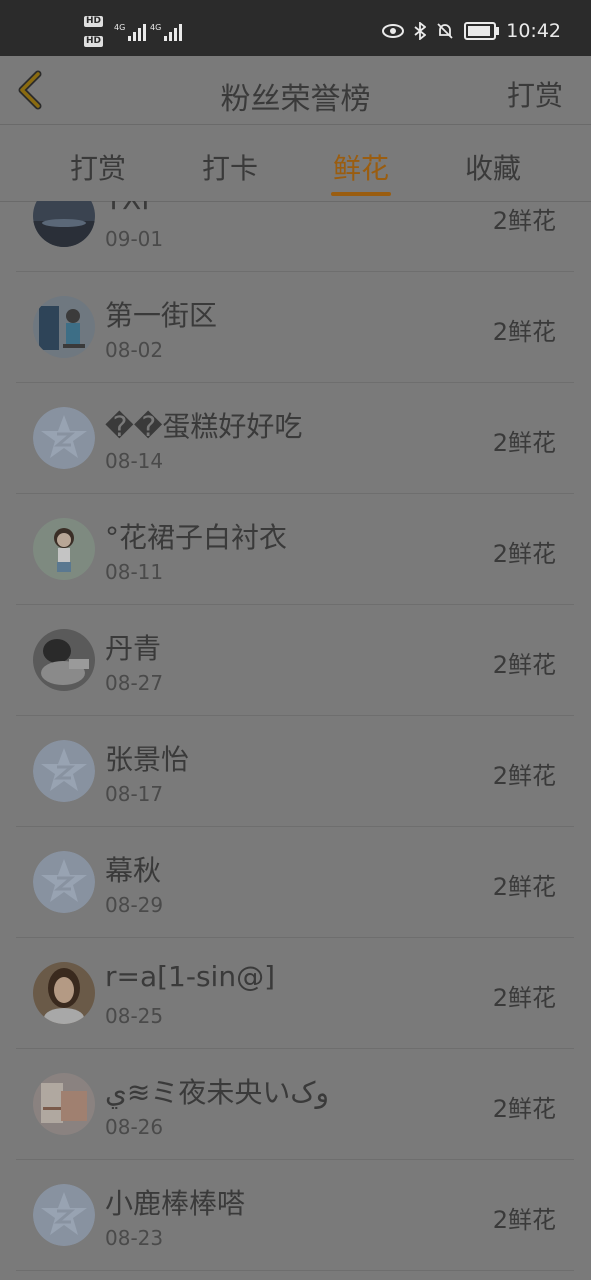 The height and width of the screenshot is (1280, 591). Describe the element at coordinates (134, 350) in the screenshot. I see `fan-date: 08-02` at that location.